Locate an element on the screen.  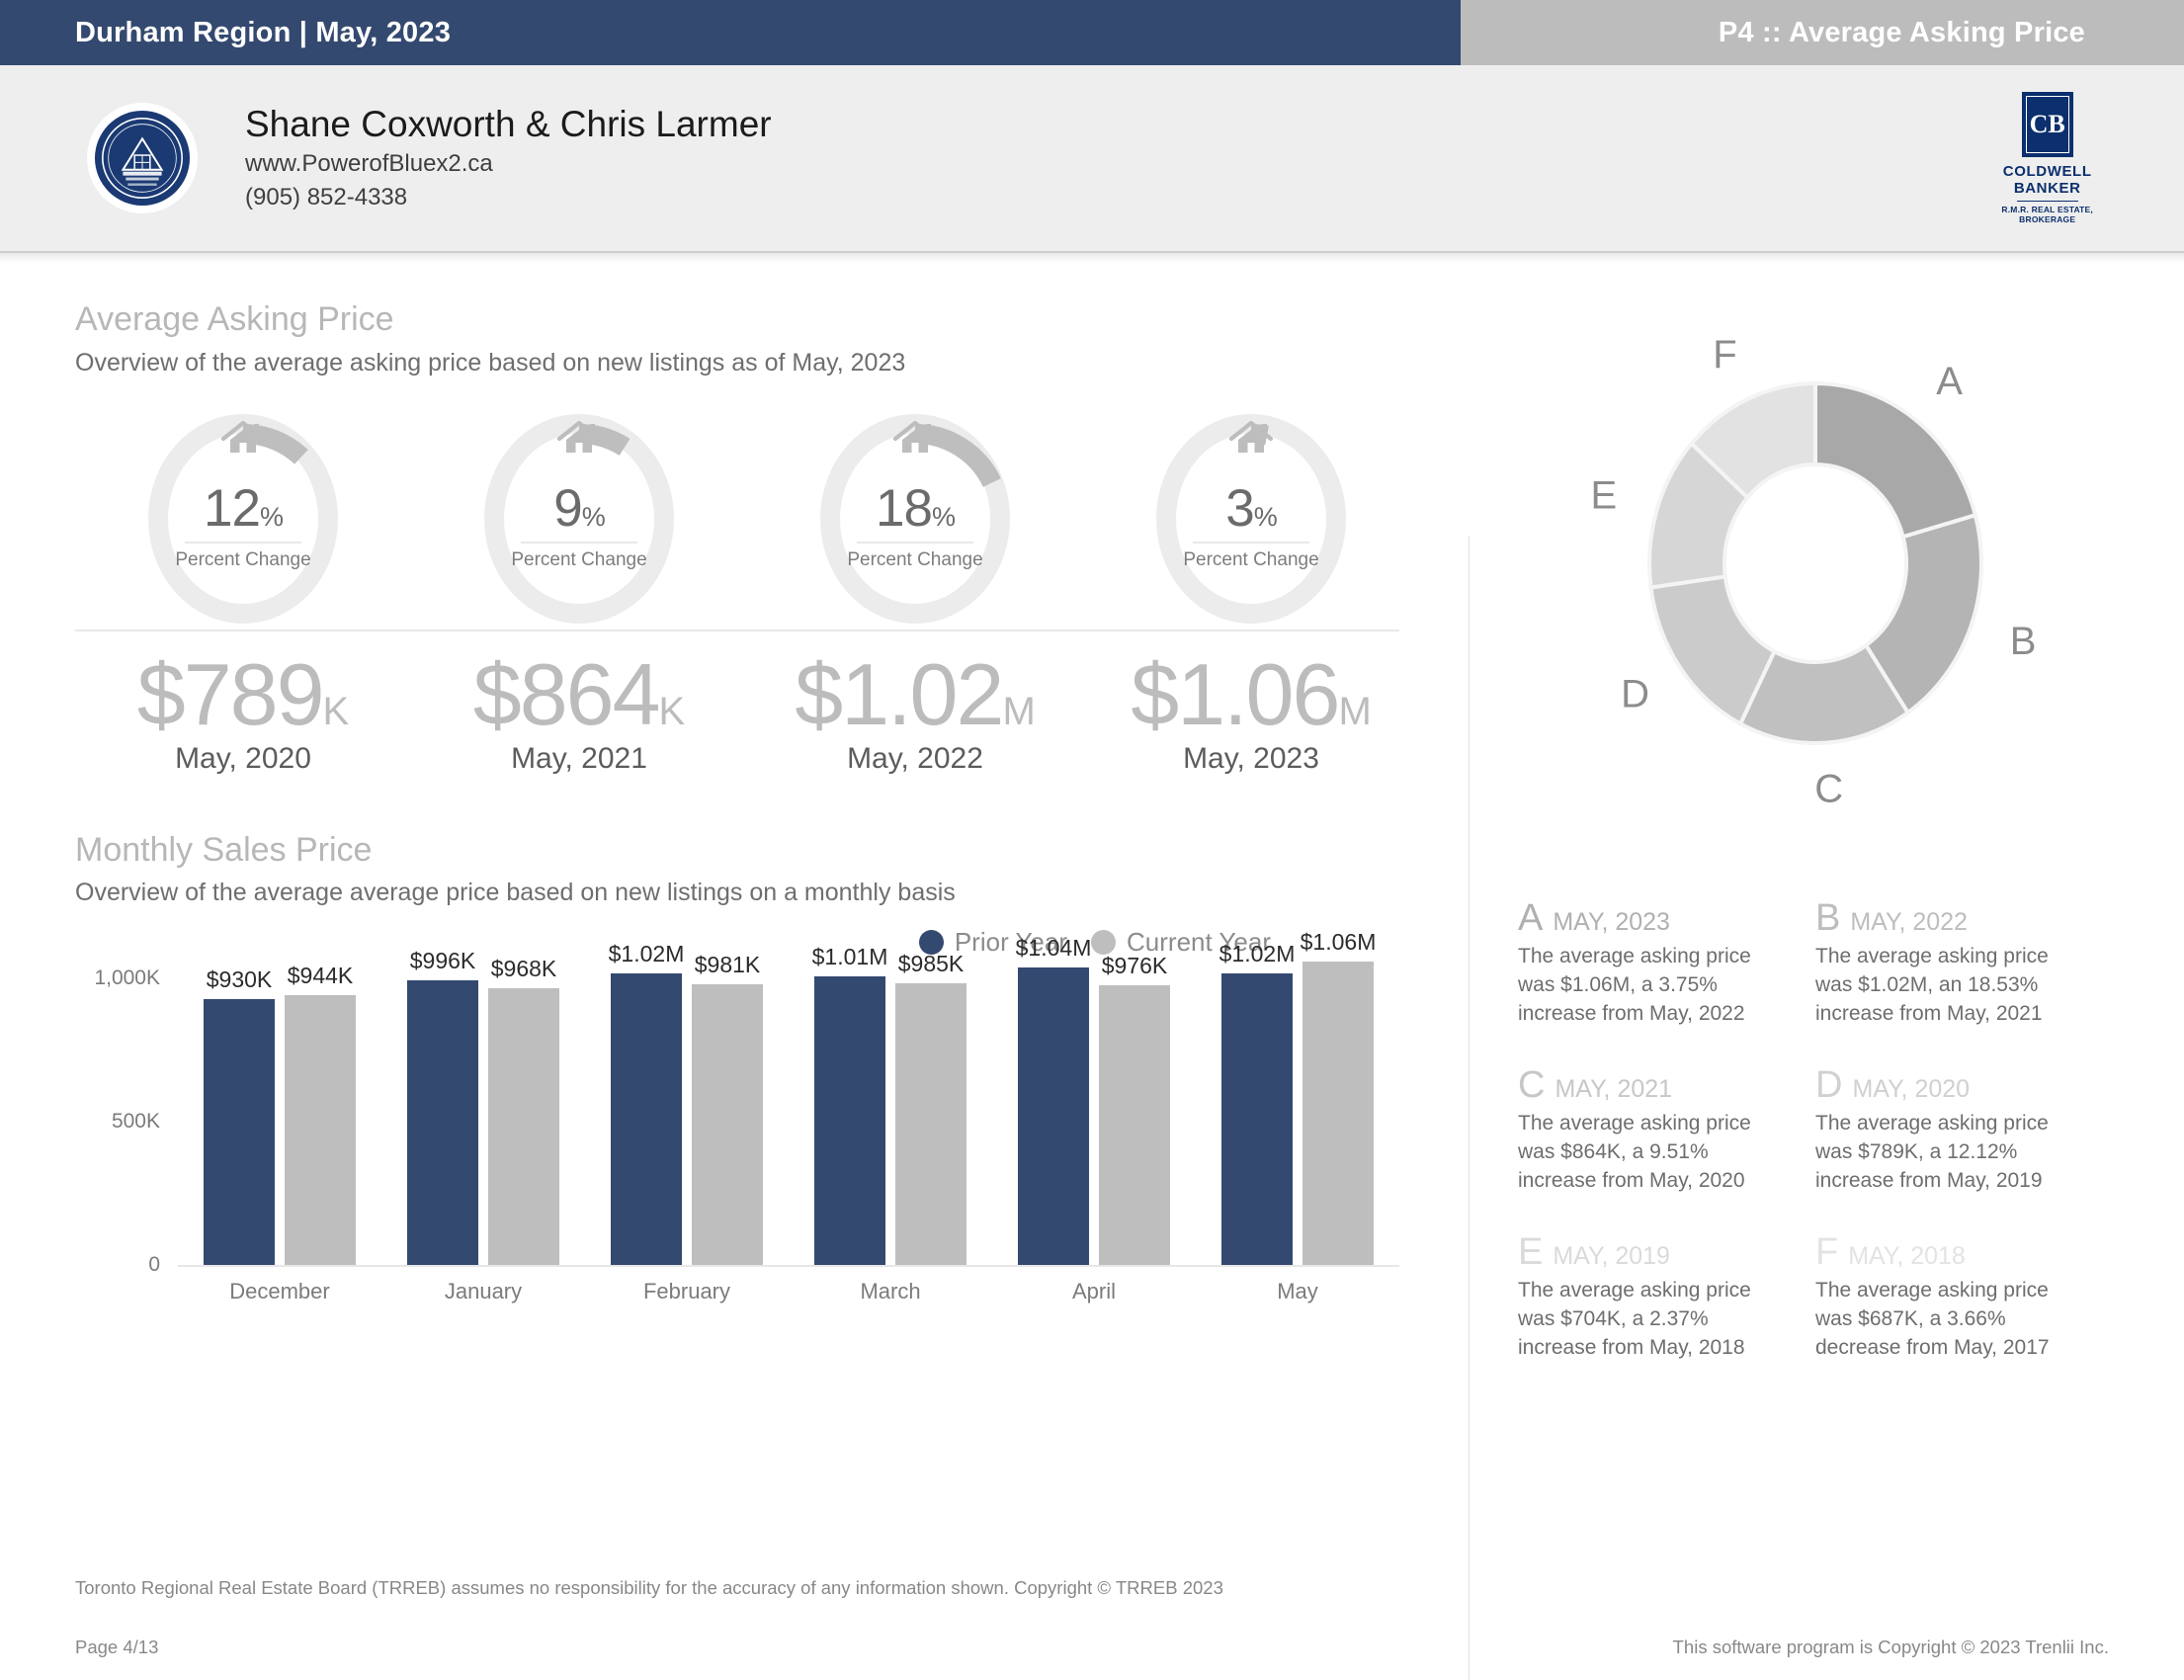
bar-prior-may: $1.02M is located at coordinates (1257, 1103).